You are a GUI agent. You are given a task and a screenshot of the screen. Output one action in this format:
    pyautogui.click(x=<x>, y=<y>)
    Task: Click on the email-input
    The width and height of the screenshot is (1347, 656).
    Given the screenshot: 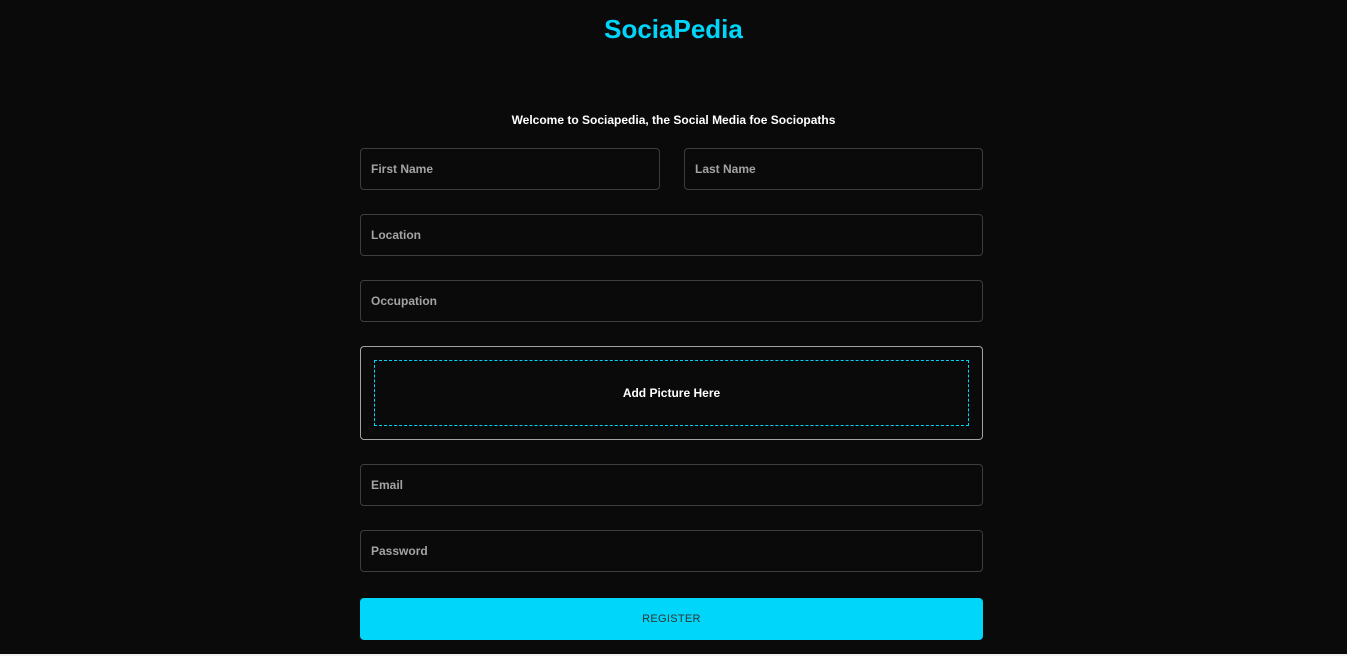 What is the action you would take?
    pyautogui.click(x=671, y=485)
    